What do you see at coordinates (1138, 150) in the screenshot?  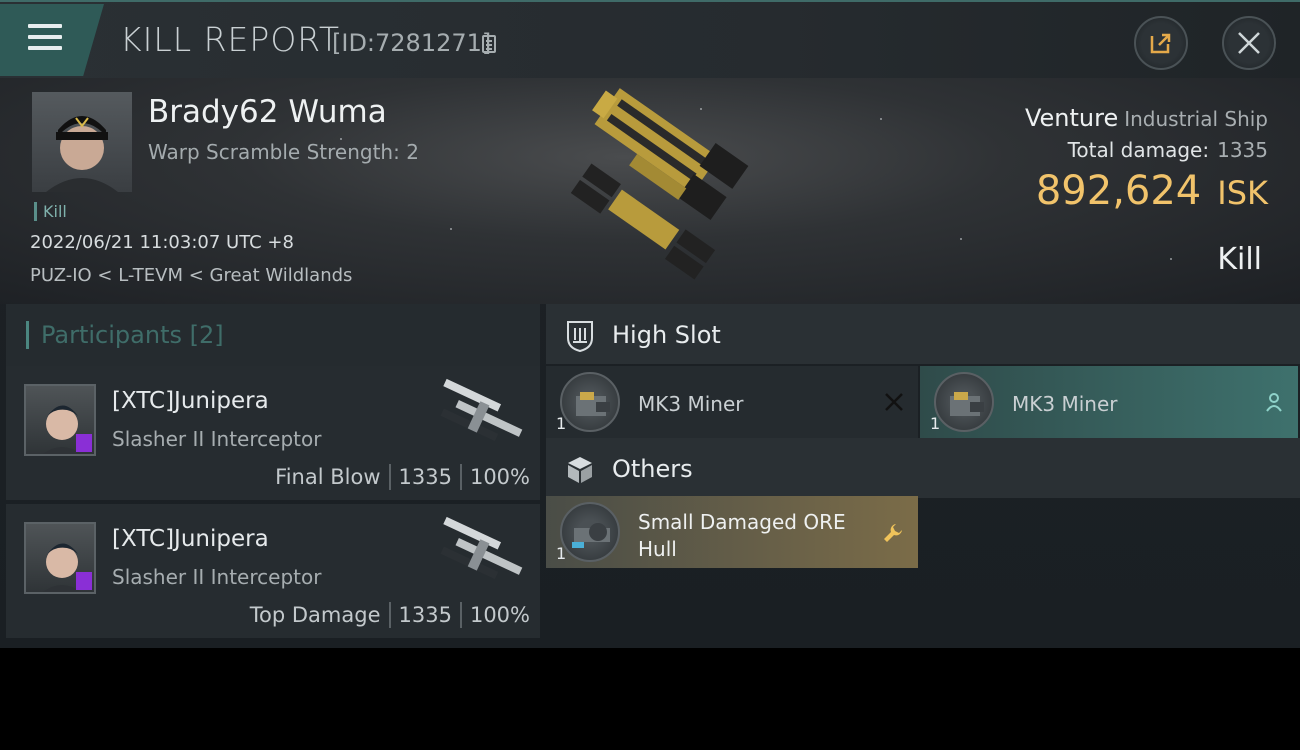 I see `total-damage-label: Total damage:` at bounding box center [1138, 150].